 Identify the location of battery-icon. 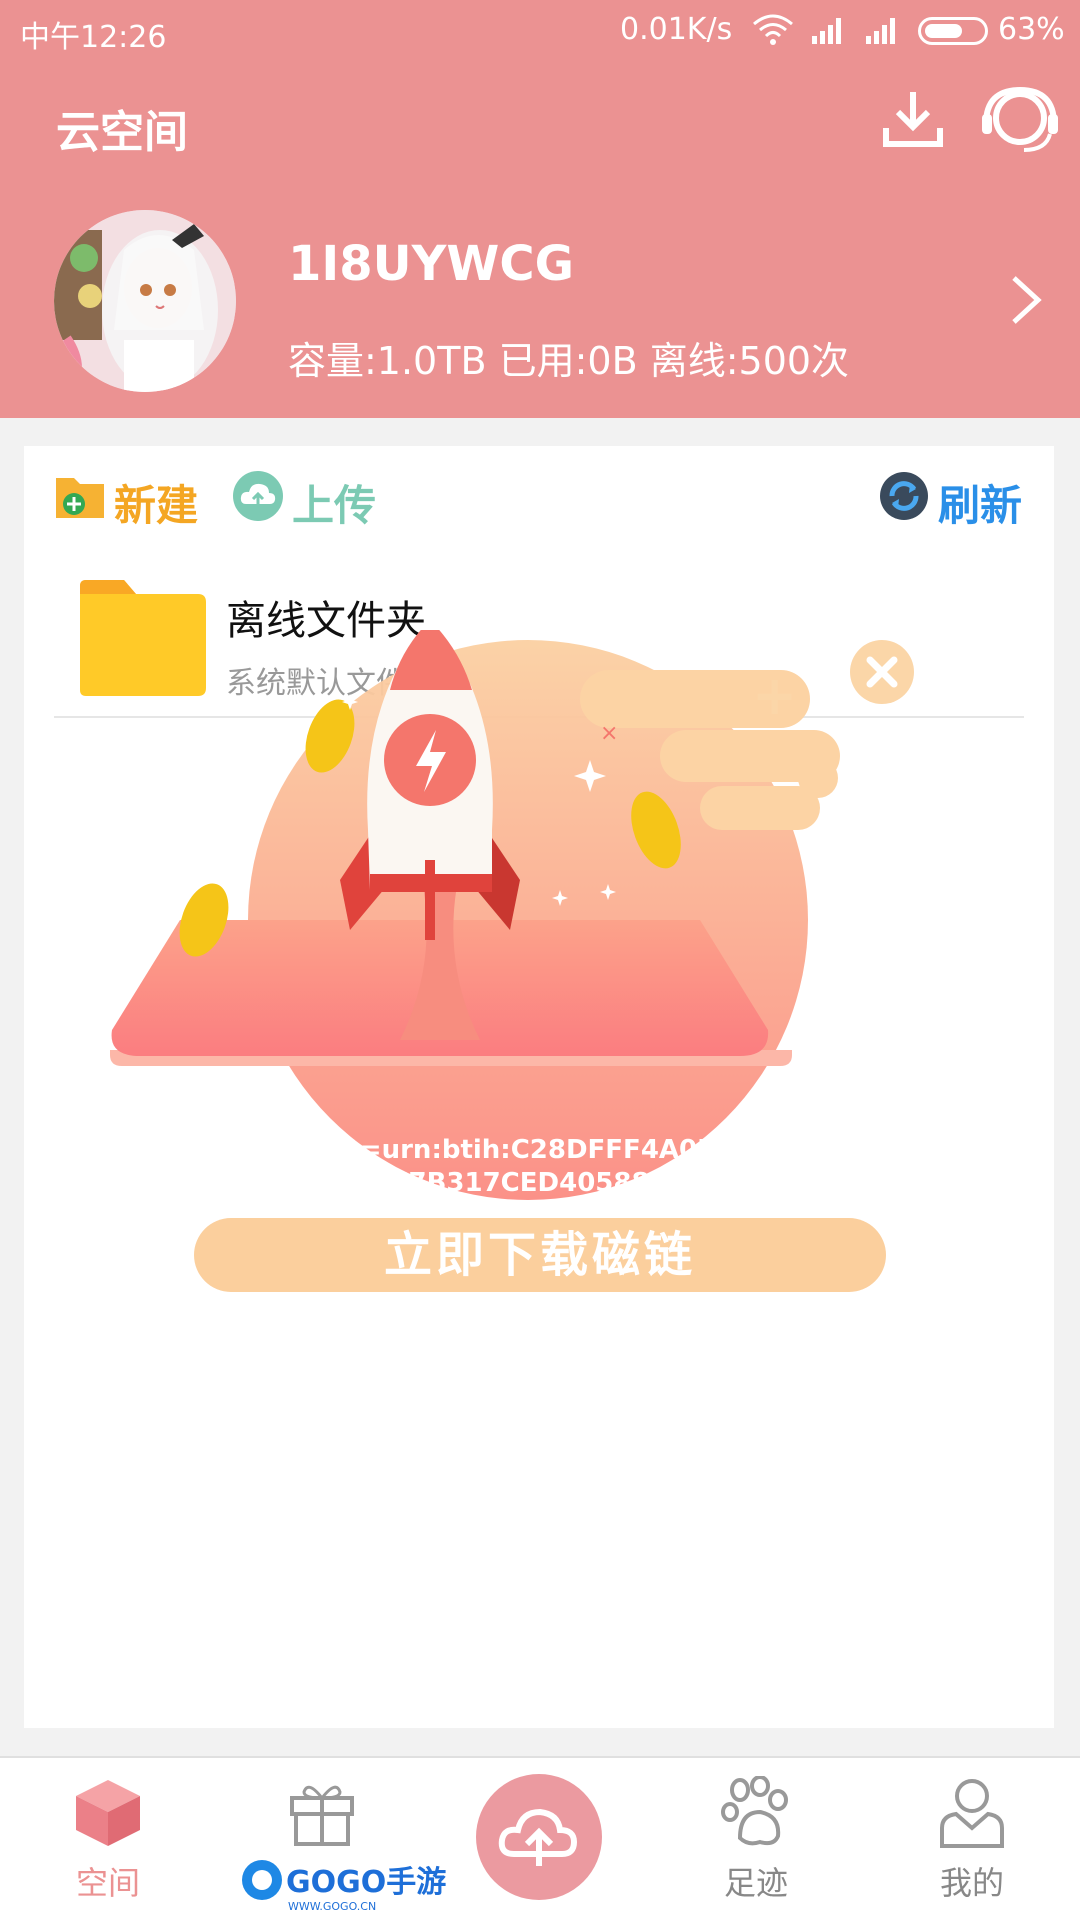
(953, 31).